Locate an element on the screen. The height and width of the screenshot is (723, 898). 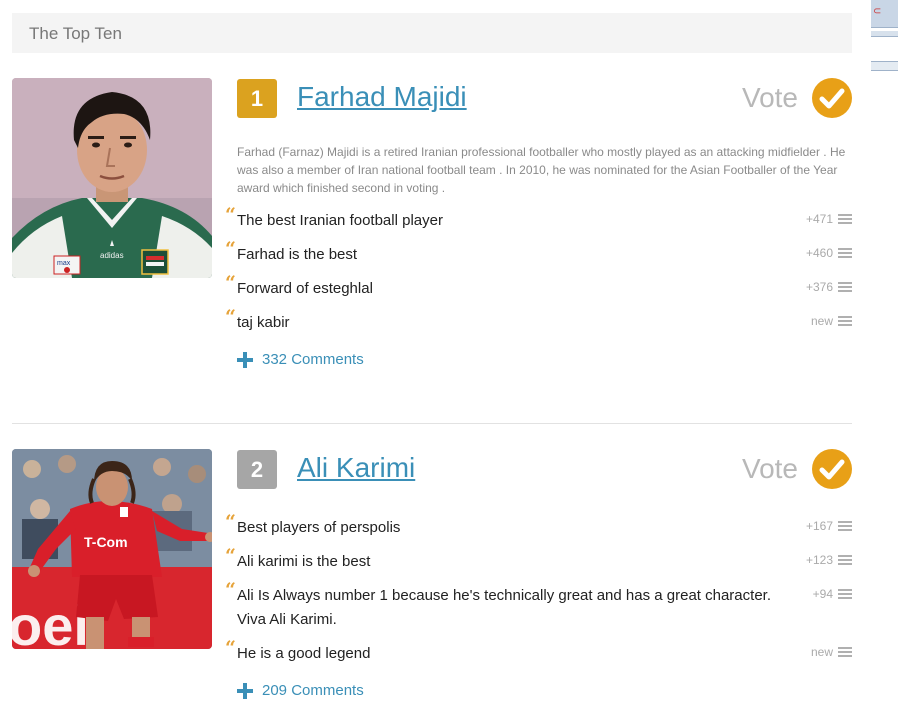
reason-text: Ali karimi is the best is located at coordinates (304, 561).